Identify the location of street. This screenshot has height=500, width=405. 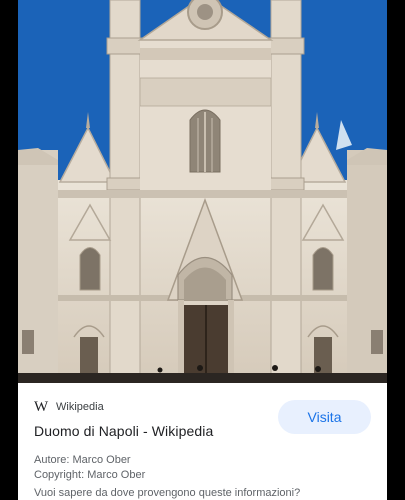
(202, 378).